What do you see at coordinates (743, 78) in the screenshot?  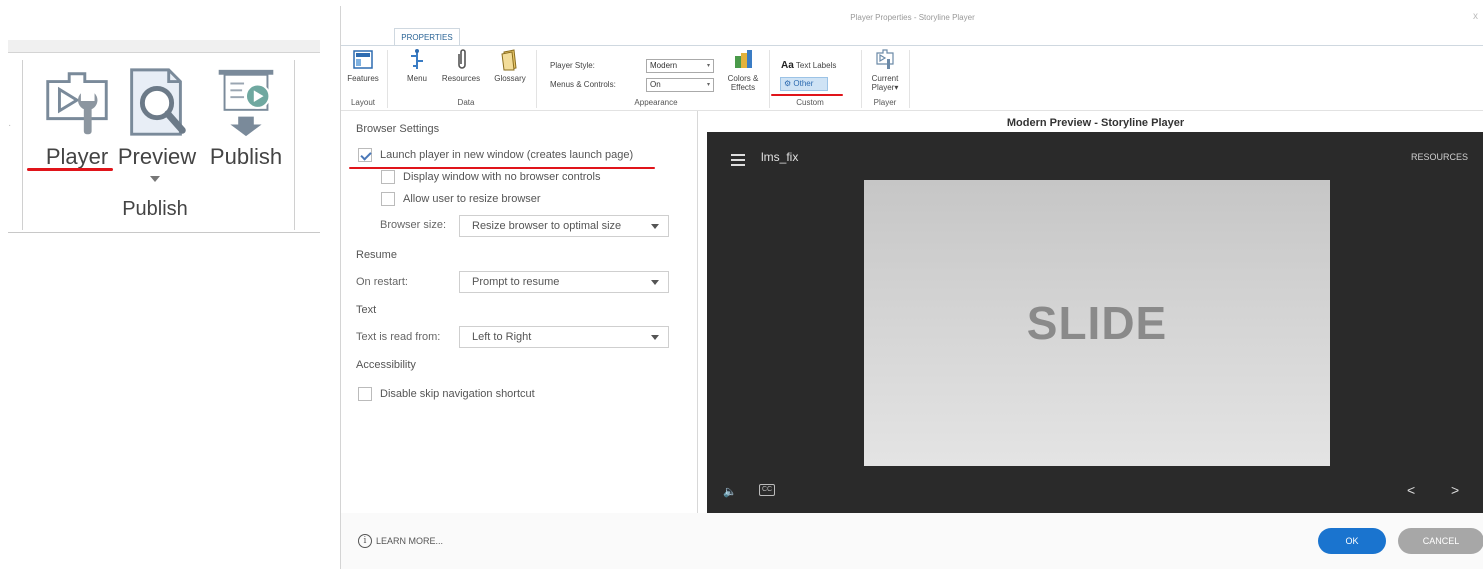 I see `colors-label-line1: Colors &` at bounding box center [743, 78].